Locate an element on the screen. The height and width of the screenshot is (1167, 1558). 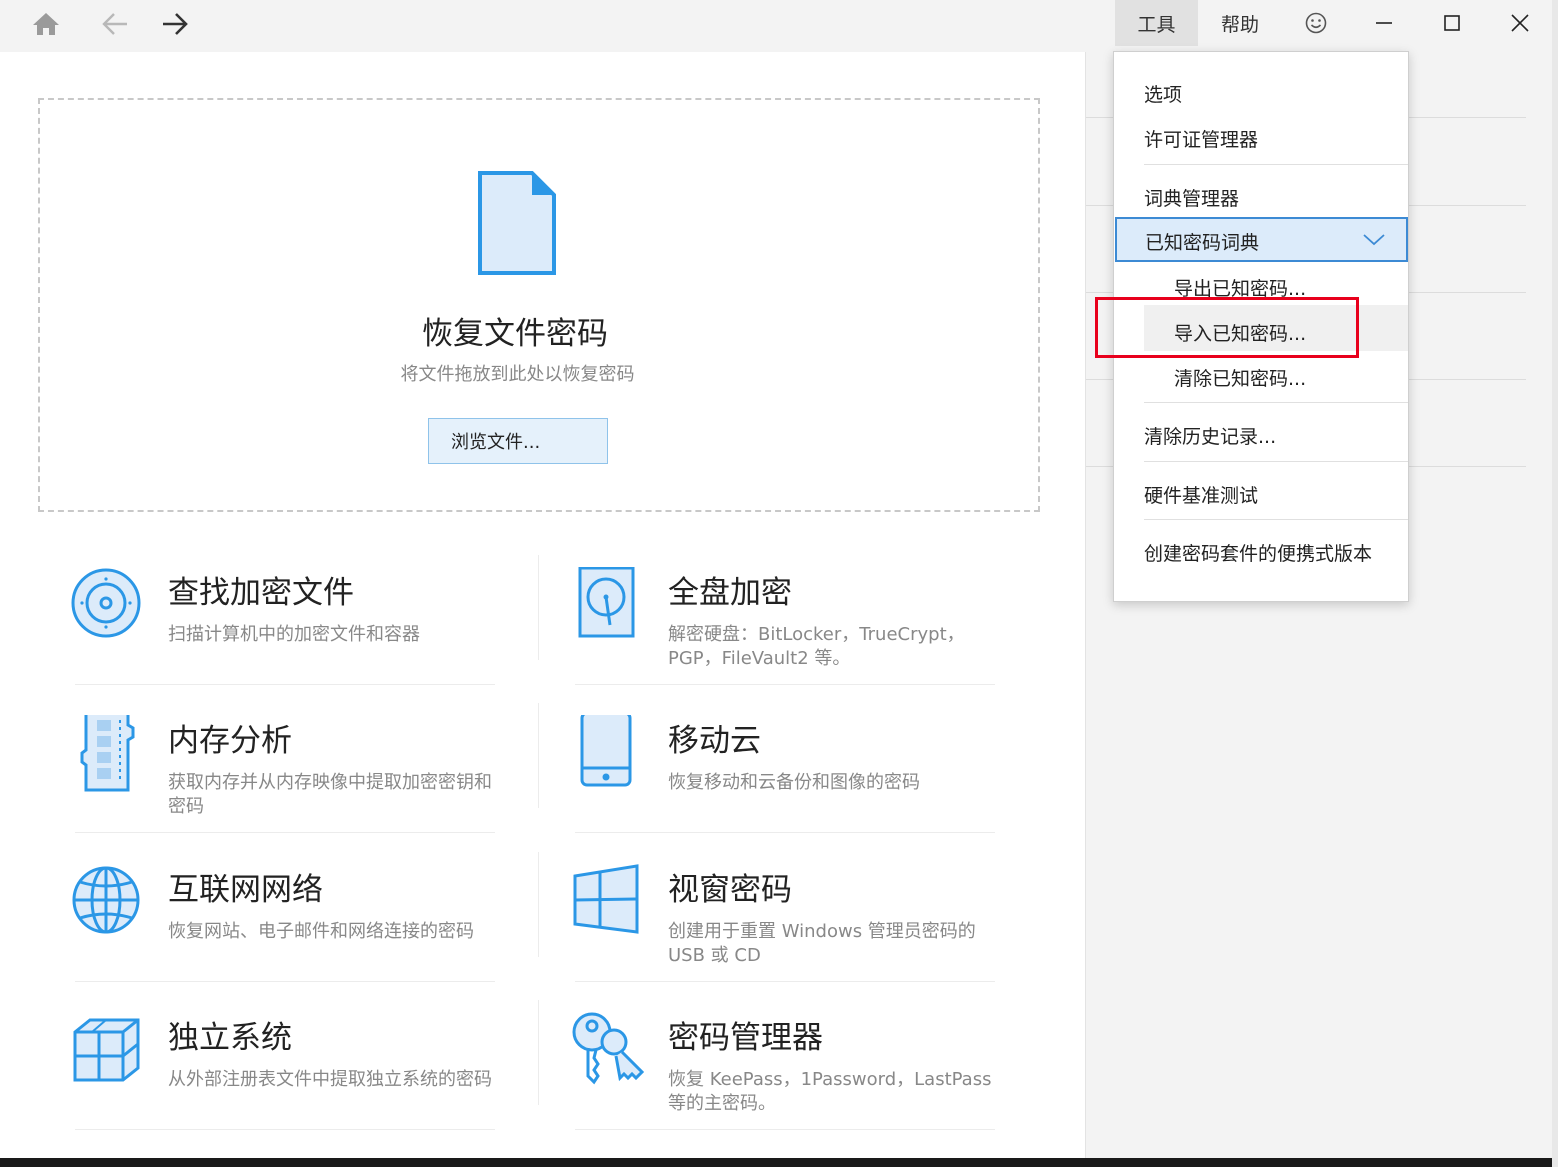
title-bar: 工具 帮助 is located at coordinates (776, 26).